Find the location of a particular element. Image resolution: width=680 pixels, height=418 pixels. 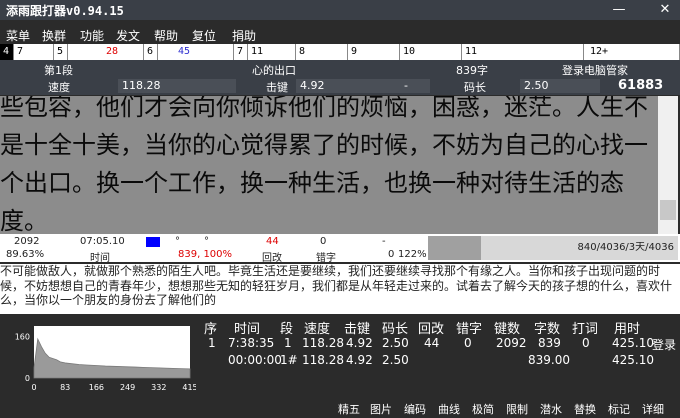

article-progress: 840/4036/3天/4036 is located at coordinates (553, 248).